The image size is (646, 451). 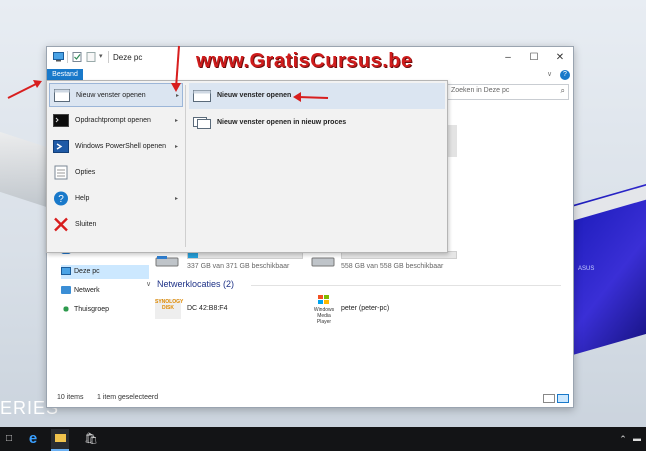 I want to click on nav-item-label: Thuisgroep, so click(x=92, y=309).